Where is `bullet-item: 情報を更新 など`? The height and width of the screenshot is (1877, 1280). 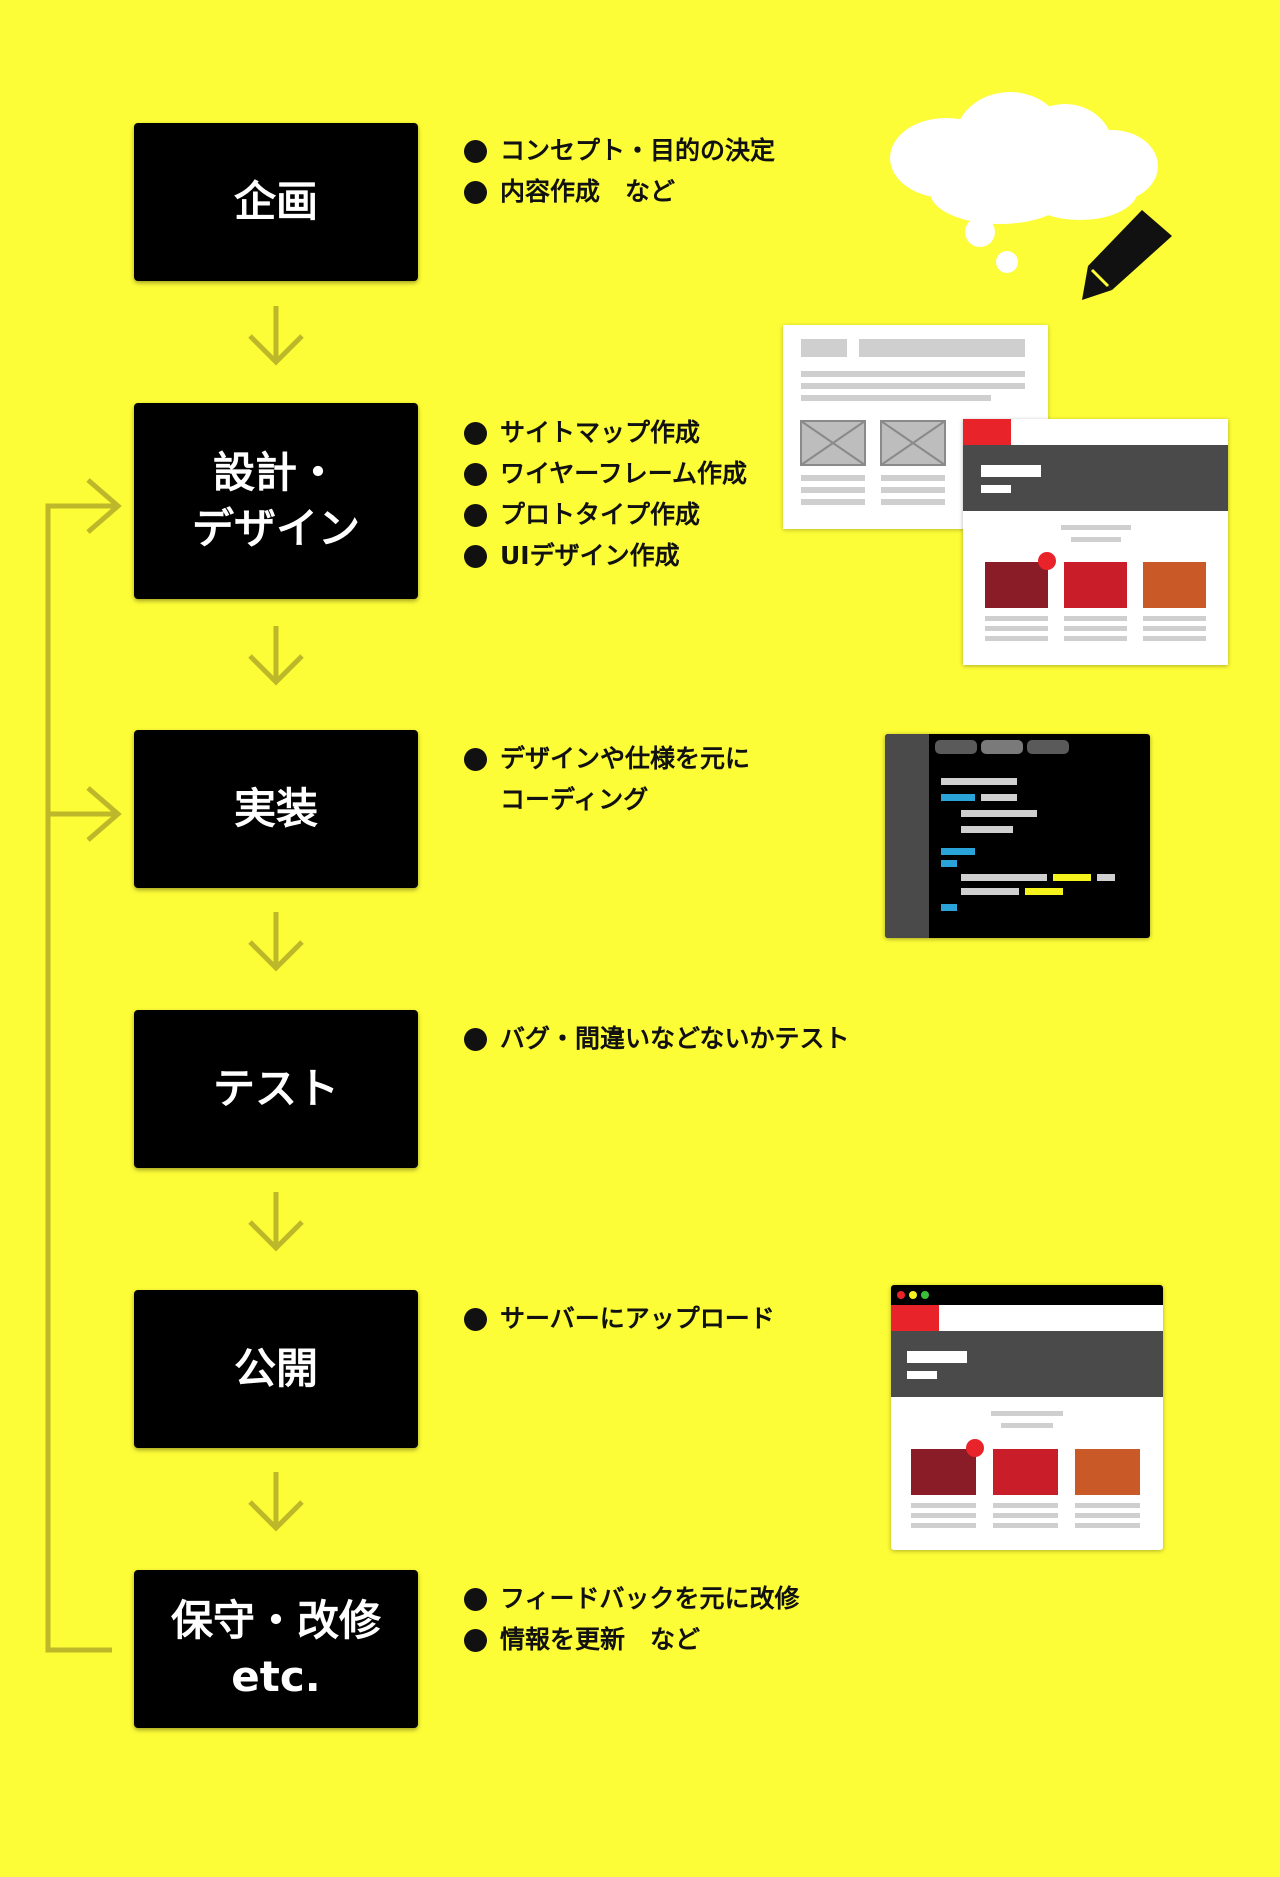
bullet-item: 情報を更新 など is located at coordinates (632, 1639).